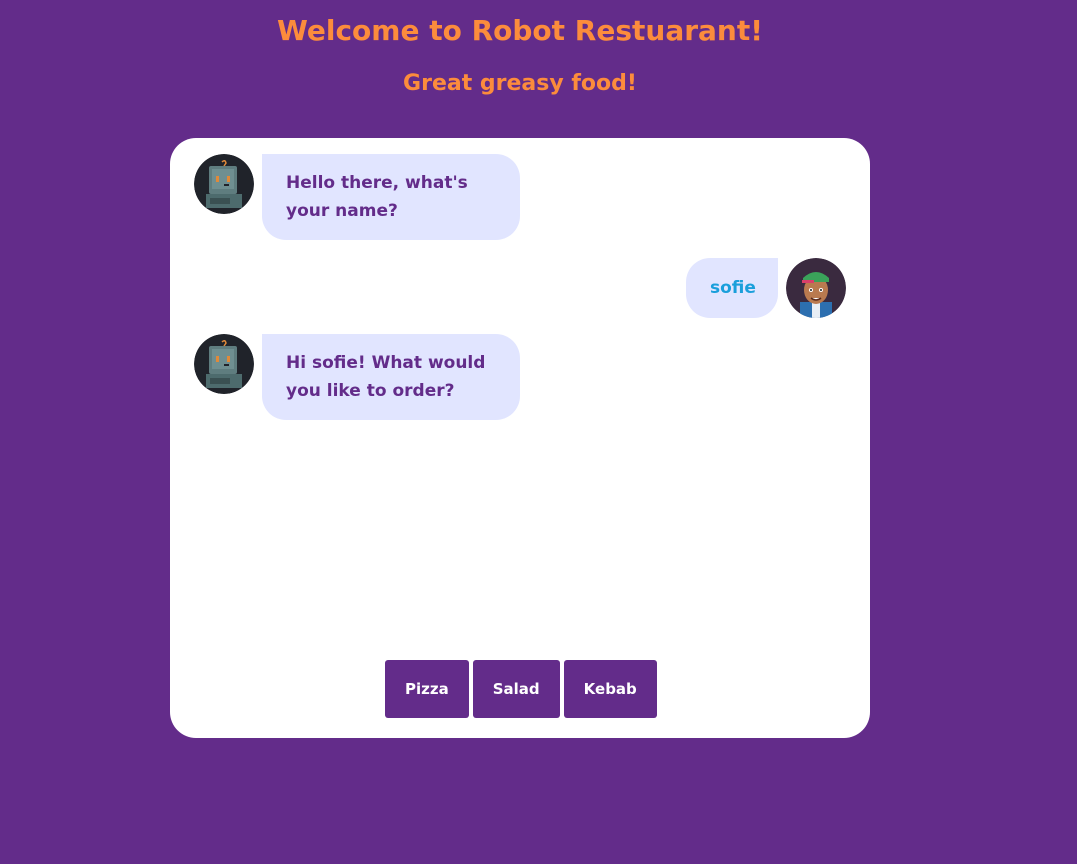  What do you see at coordinates (732, 288) in the screenshot?
I see `user-message: sofie` at bounding box center [732, 288].